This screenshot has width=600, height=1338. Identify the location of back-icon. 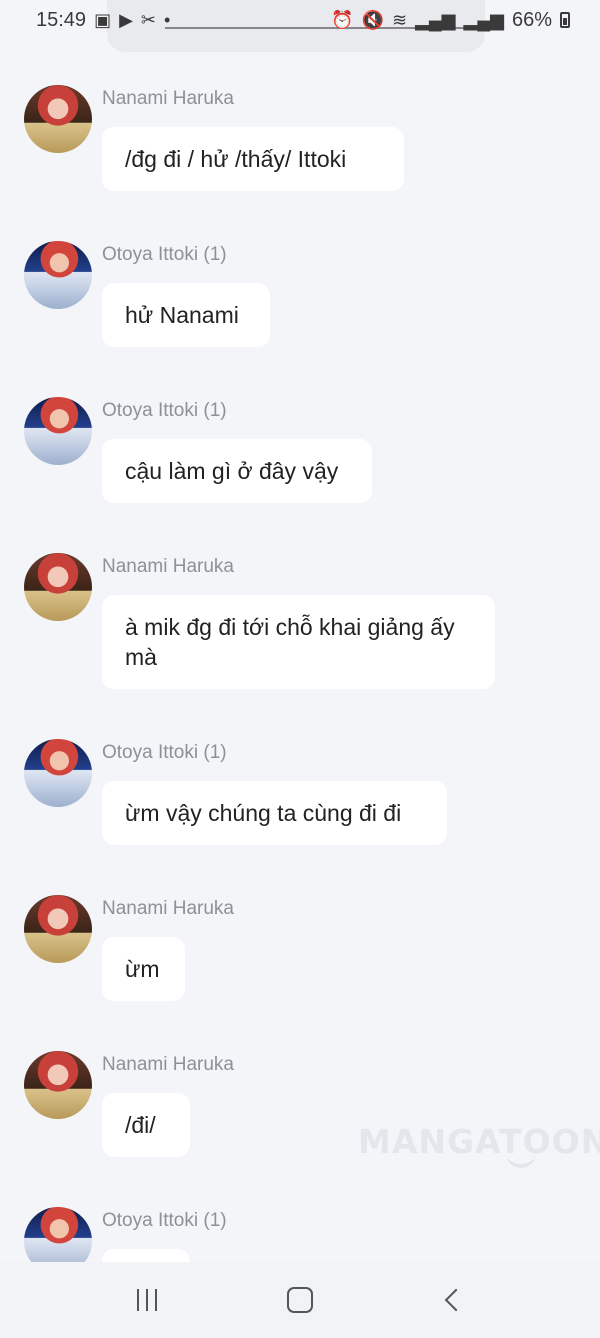
(456, 1300).